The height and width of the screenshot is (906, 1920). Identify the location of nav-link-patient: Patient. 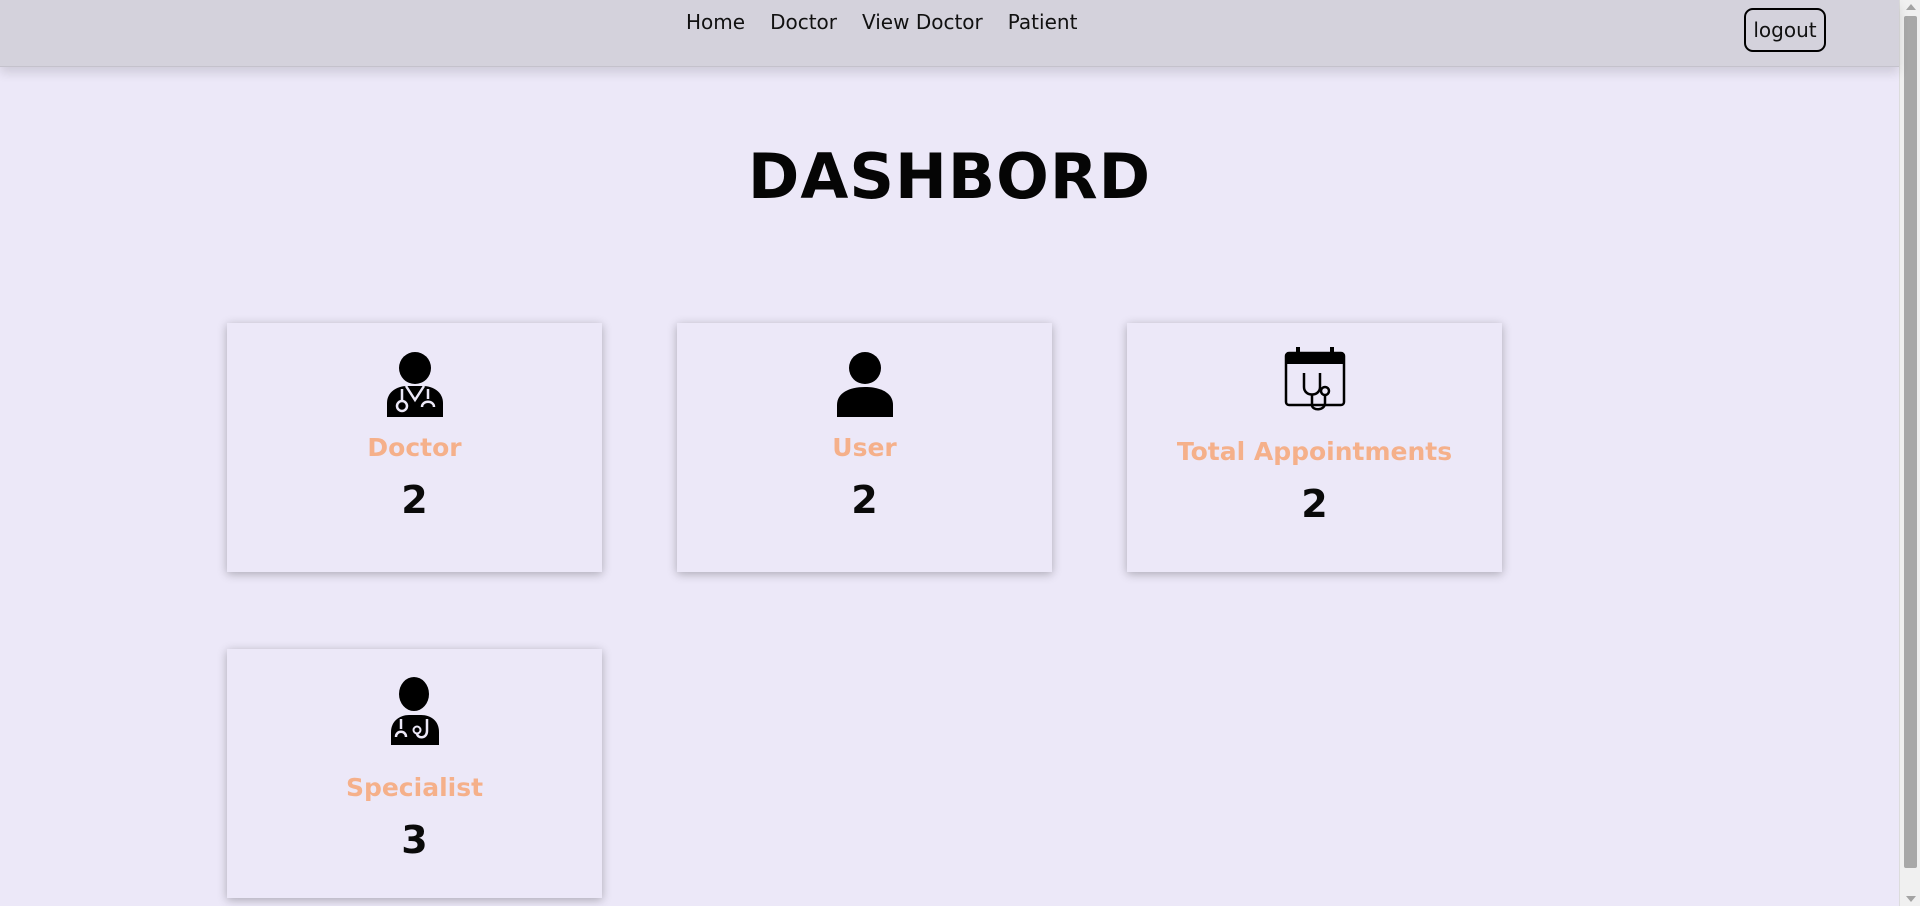
(1043, 22).